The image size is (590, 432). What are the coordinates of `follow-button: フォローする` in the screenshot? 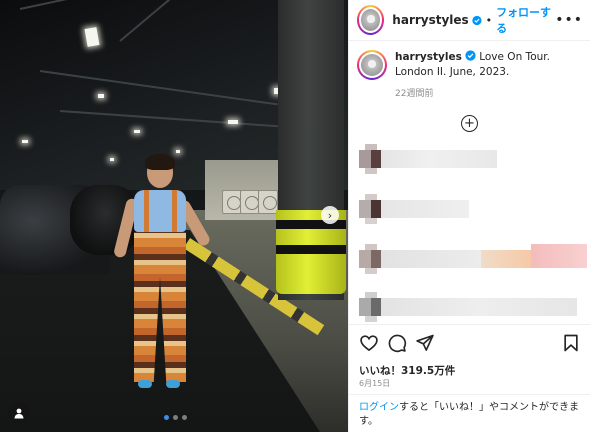 It's located at (525, 20).